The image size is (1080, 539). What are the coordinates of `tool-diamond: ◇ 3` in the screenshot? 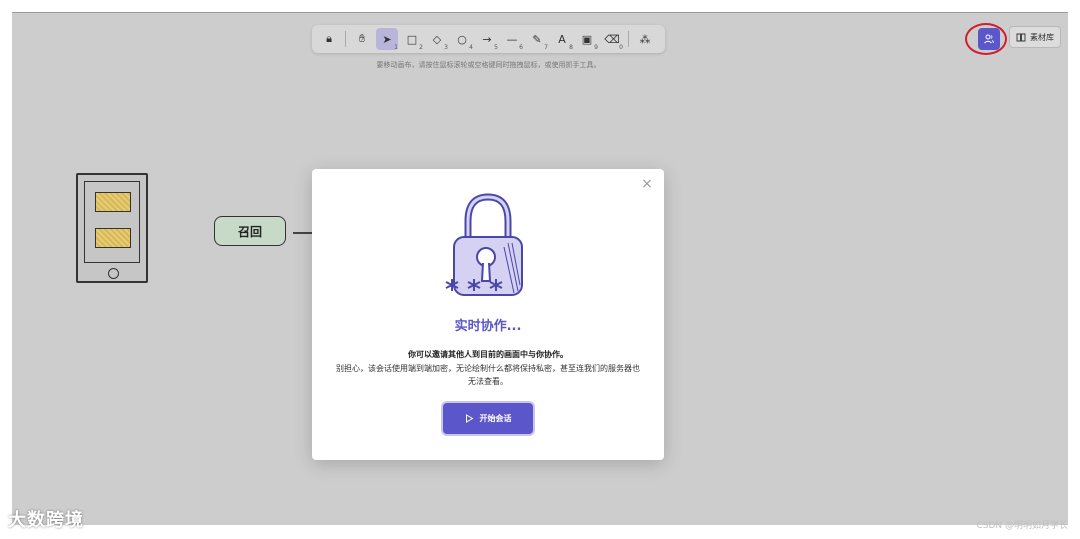 It's located at (437, 40).